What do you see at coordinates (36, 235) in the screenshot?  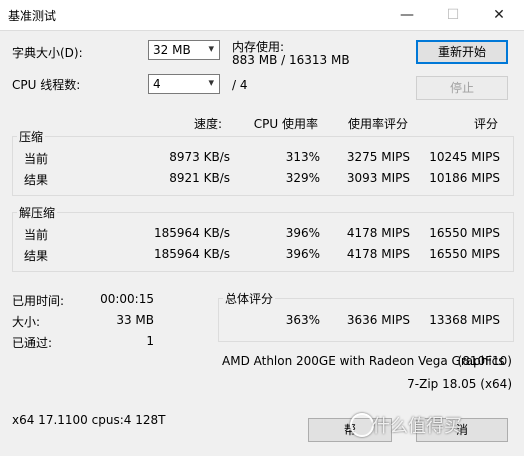 I see `decompress-current-label: 当前` at bounding box center [36, 235].